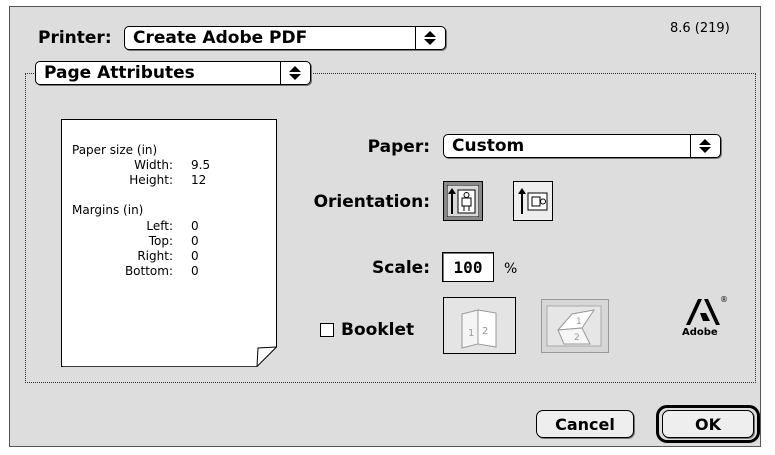 This screenshot has height=455, width=775. What do you see at coordinates (159, 226) in the screenshot?
I see `left-margin-label: Left:` at bounding box center [159, 226].